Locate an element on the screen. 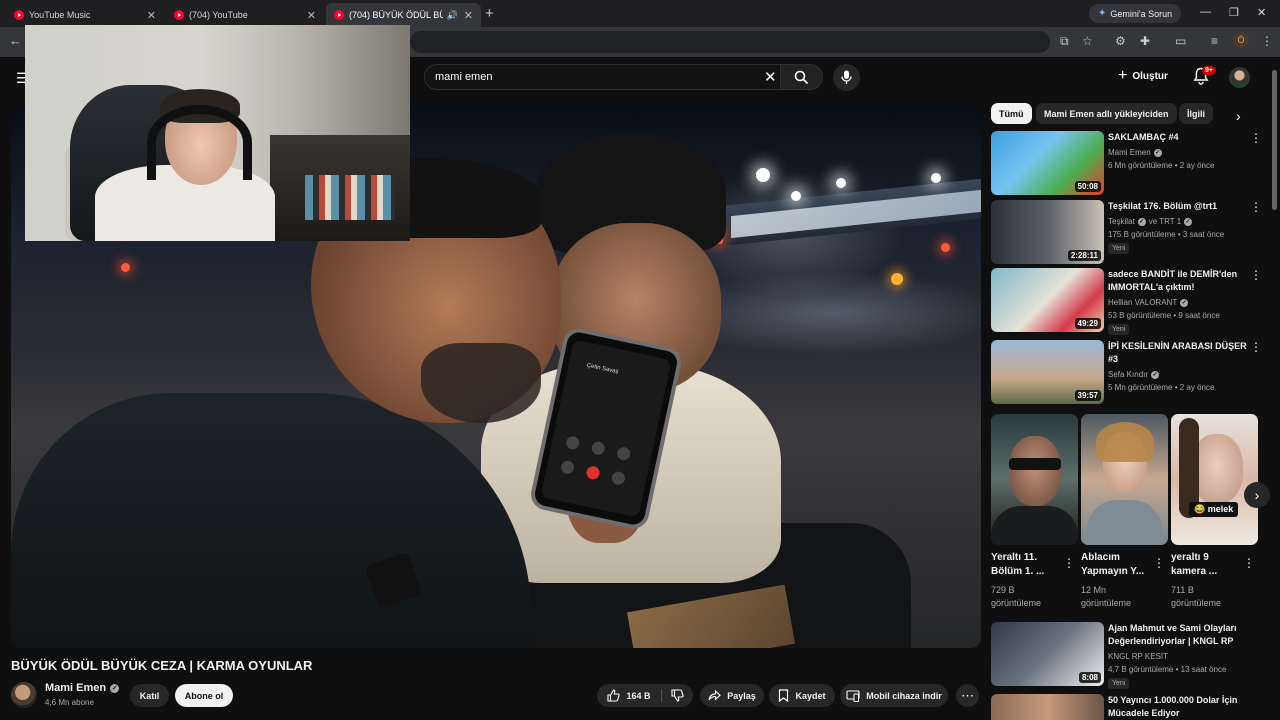 The width and height of the screenshot is (1280, 720). voice-search-button is located at coordinates (846, 77).